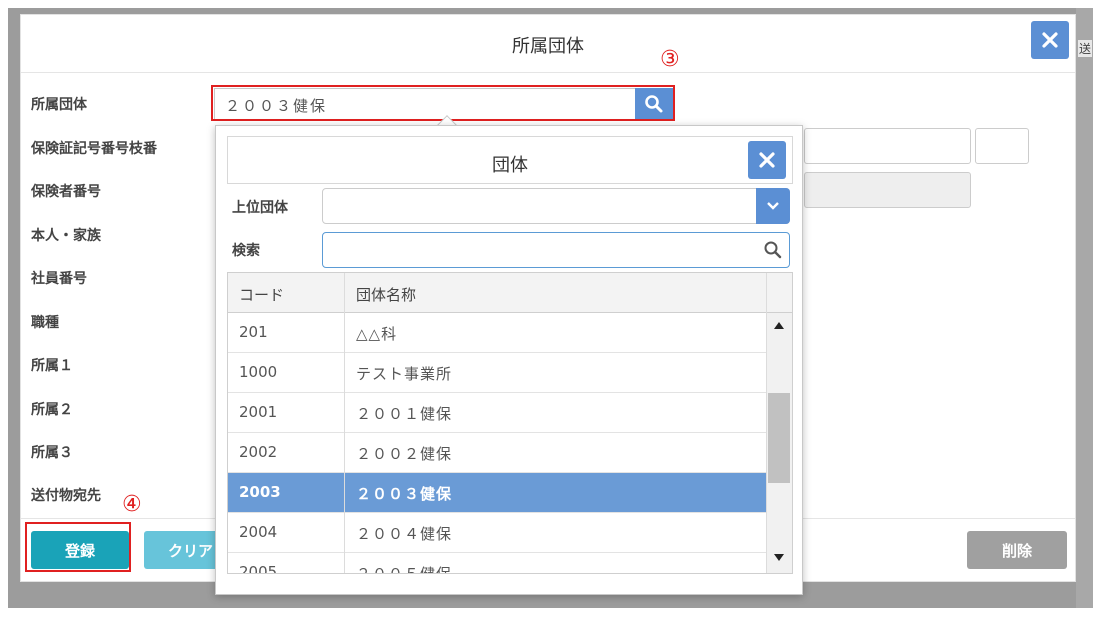 Image resolution: width=1101 pixels, height=617 pixels. I want to click on insurer-number-field, so click(887, 190).